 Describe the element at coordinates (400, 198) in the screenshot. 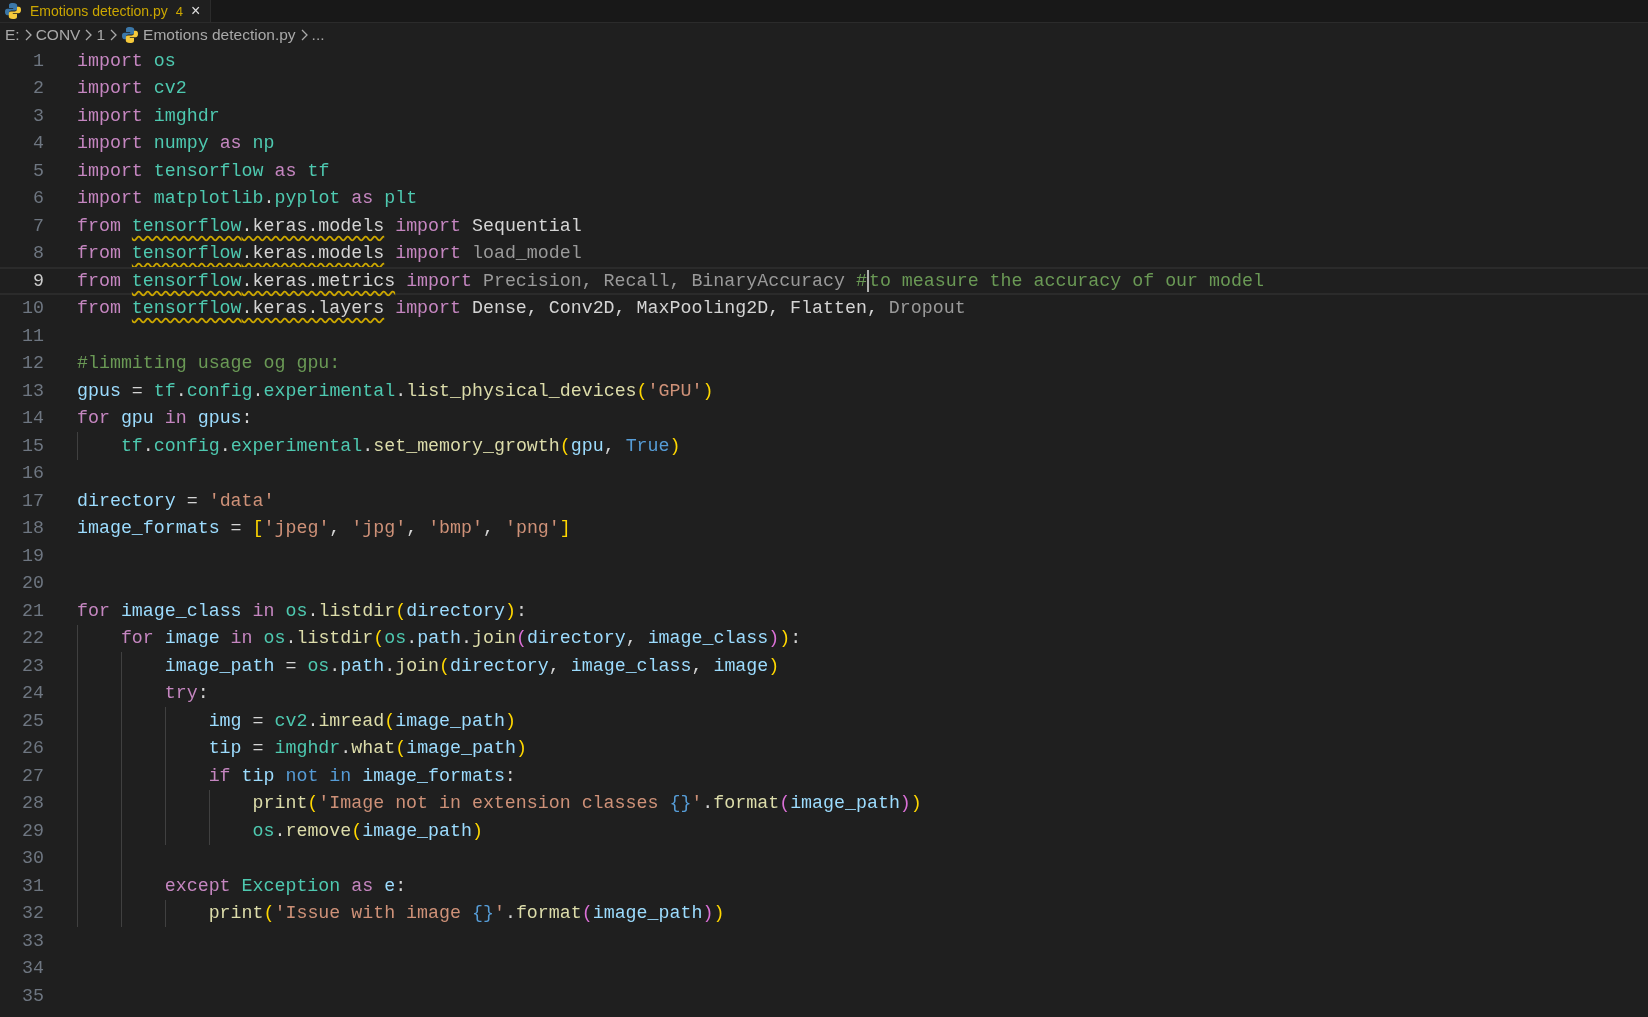

I see `code-token: plt` at that location.